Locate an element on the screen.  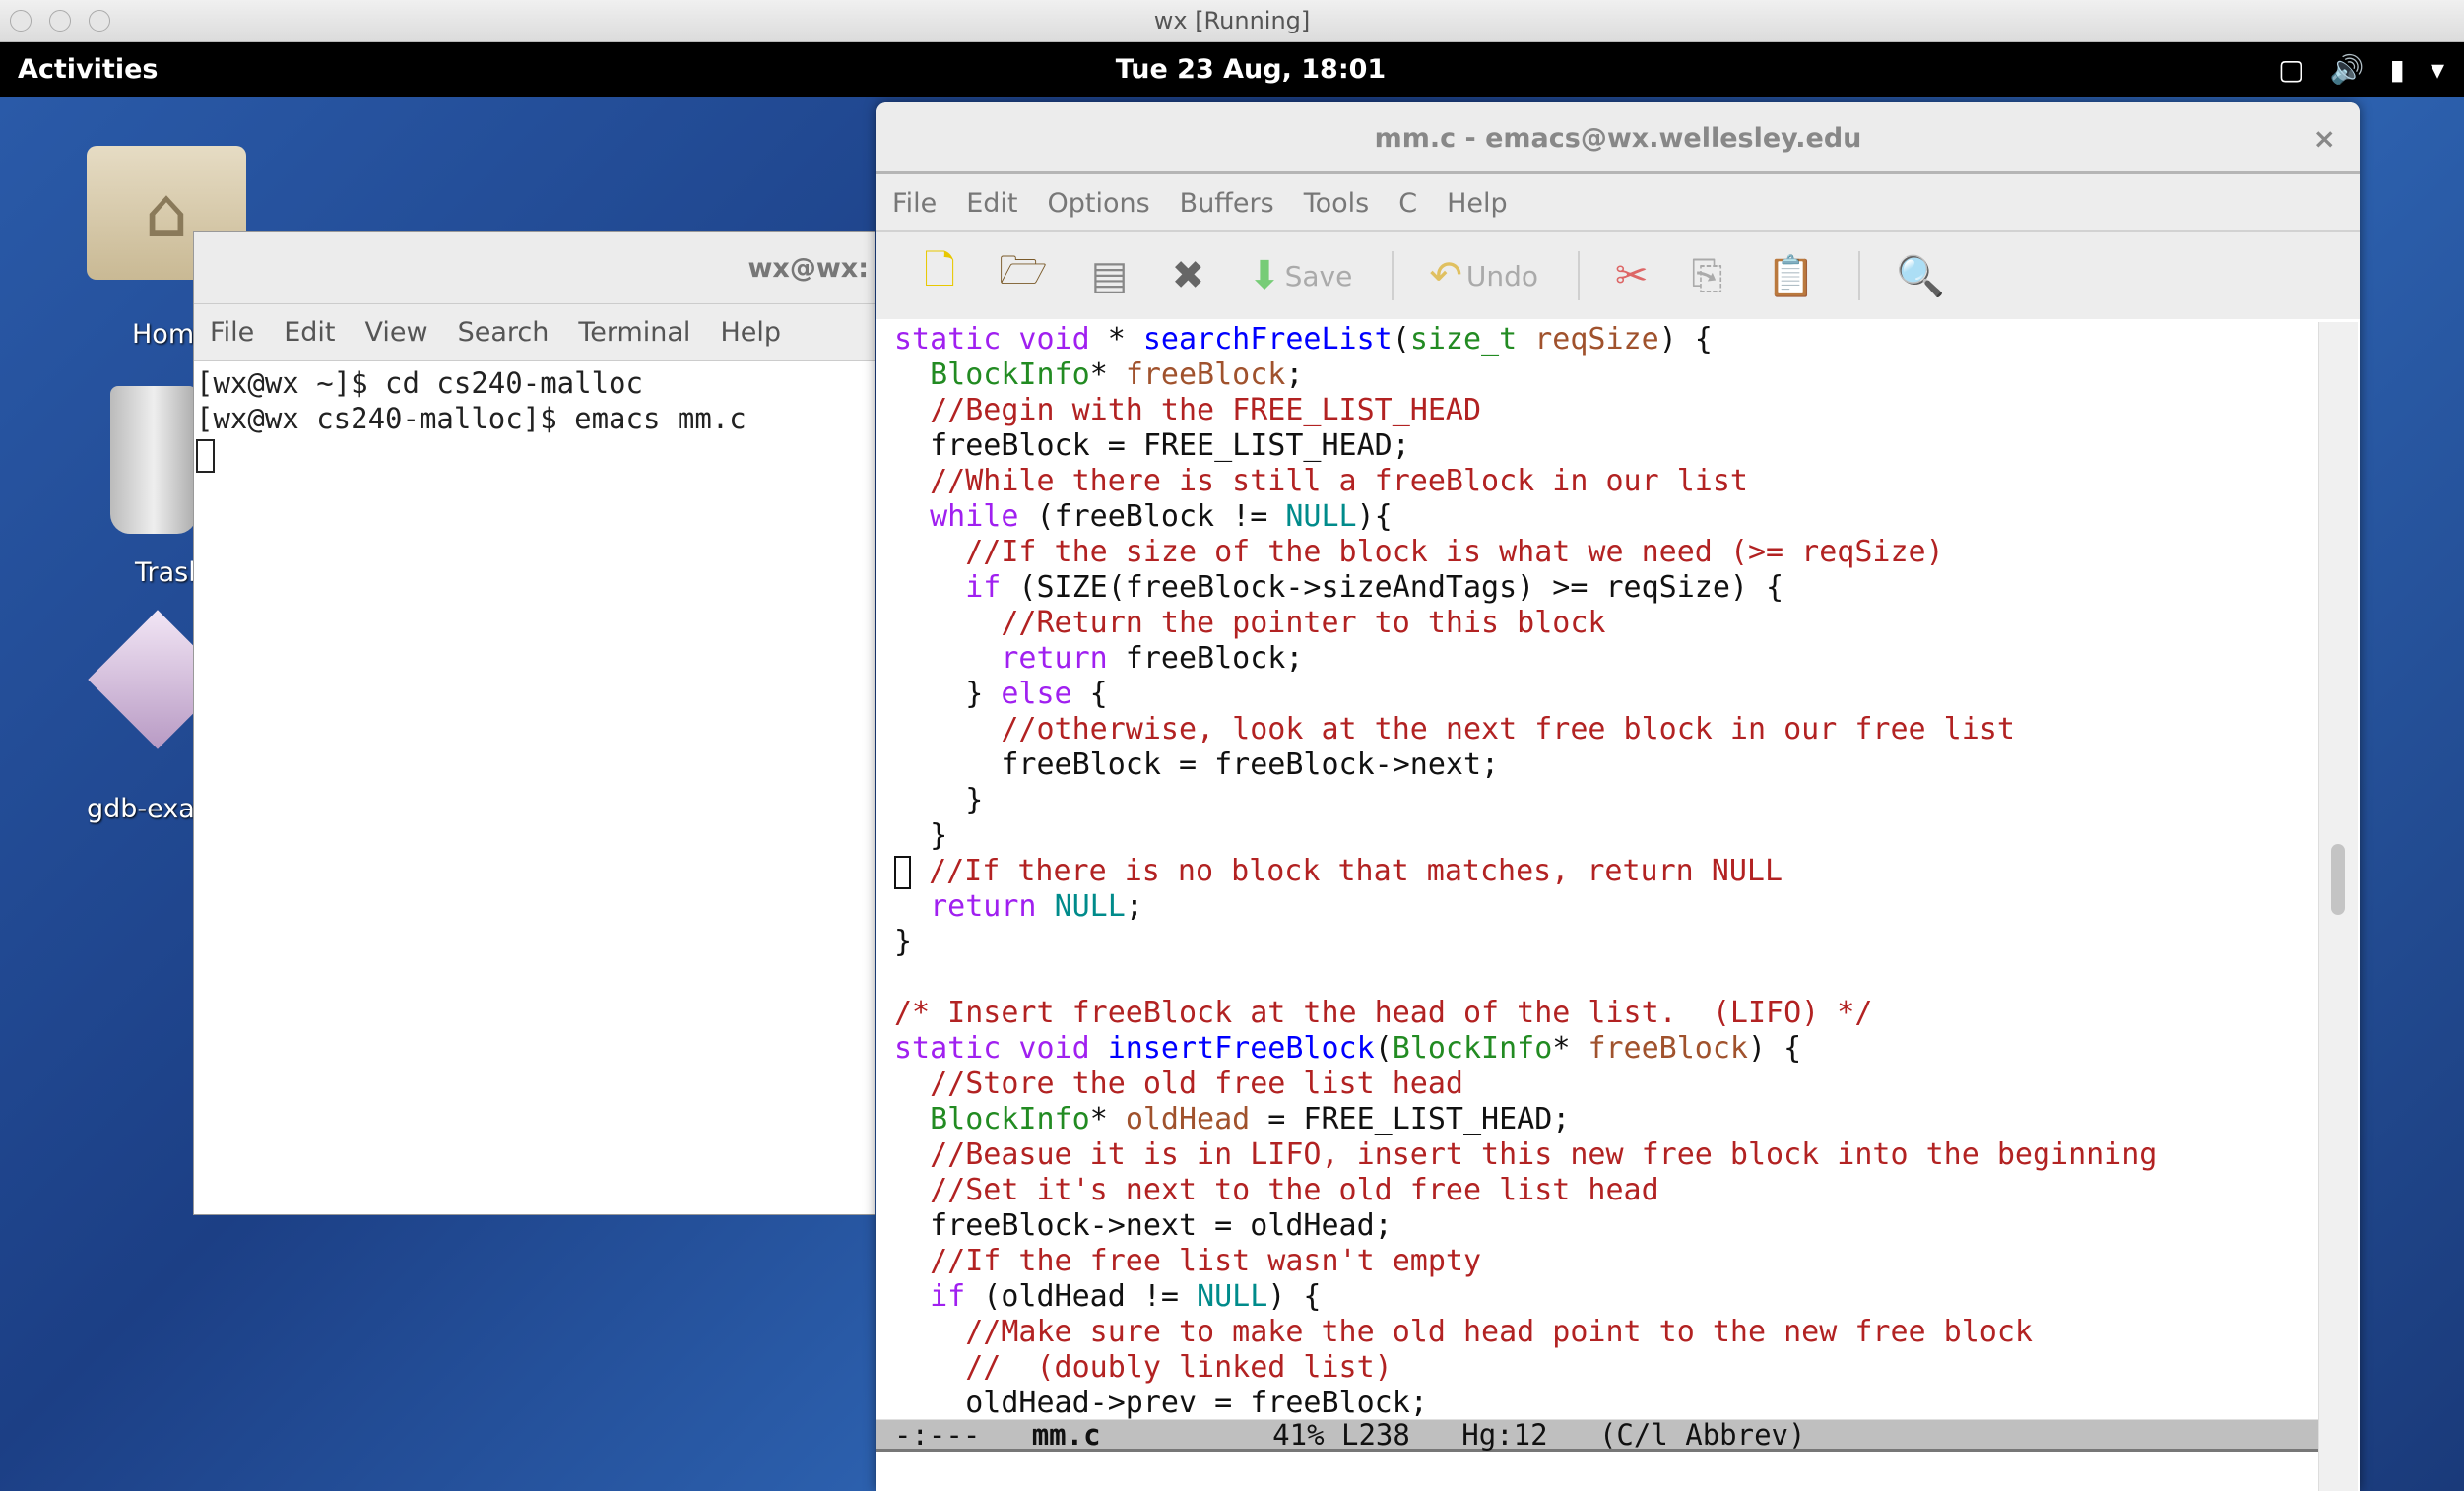
host-window-title: wx [Running] is located at coordinates (1232, 20).